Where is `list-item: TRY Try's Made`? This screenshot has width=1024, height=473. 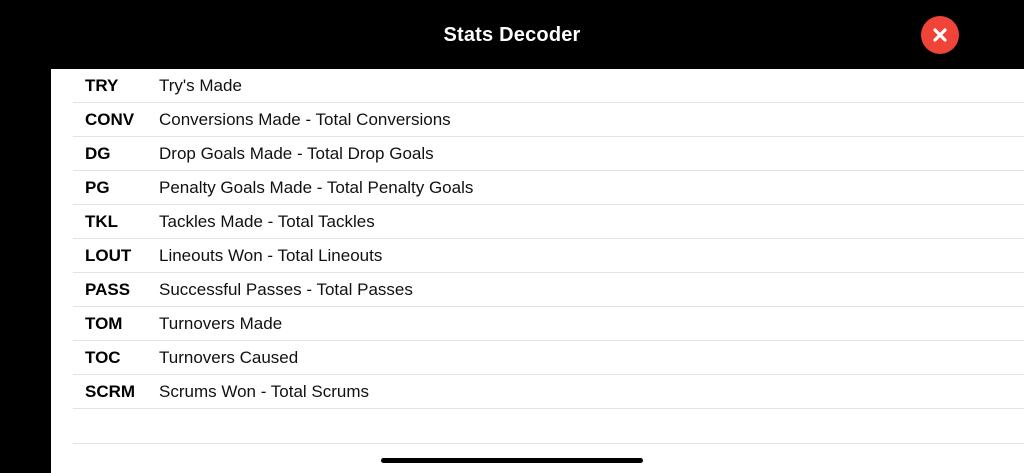 list-item: TRY Try's Made is located at coordinates (548, 86).